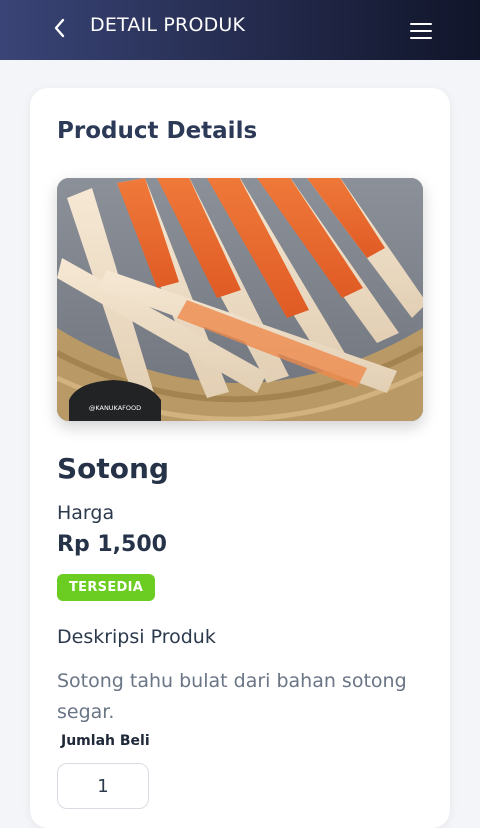 Image resolution: width=480 pixels, height=828 pixels. Describe the element at coordinates (112, 544) in the screenshot. I see `price-value: Rp 1,500` at that location.